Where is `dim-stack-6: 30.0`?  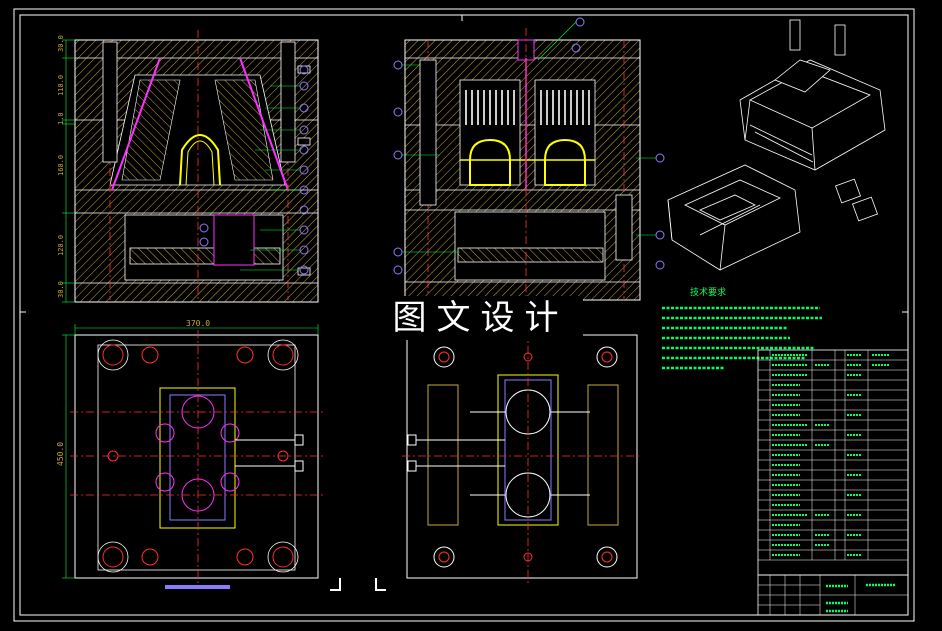
dim-stack-6: 30.0 is located at coordinates (61, 289).